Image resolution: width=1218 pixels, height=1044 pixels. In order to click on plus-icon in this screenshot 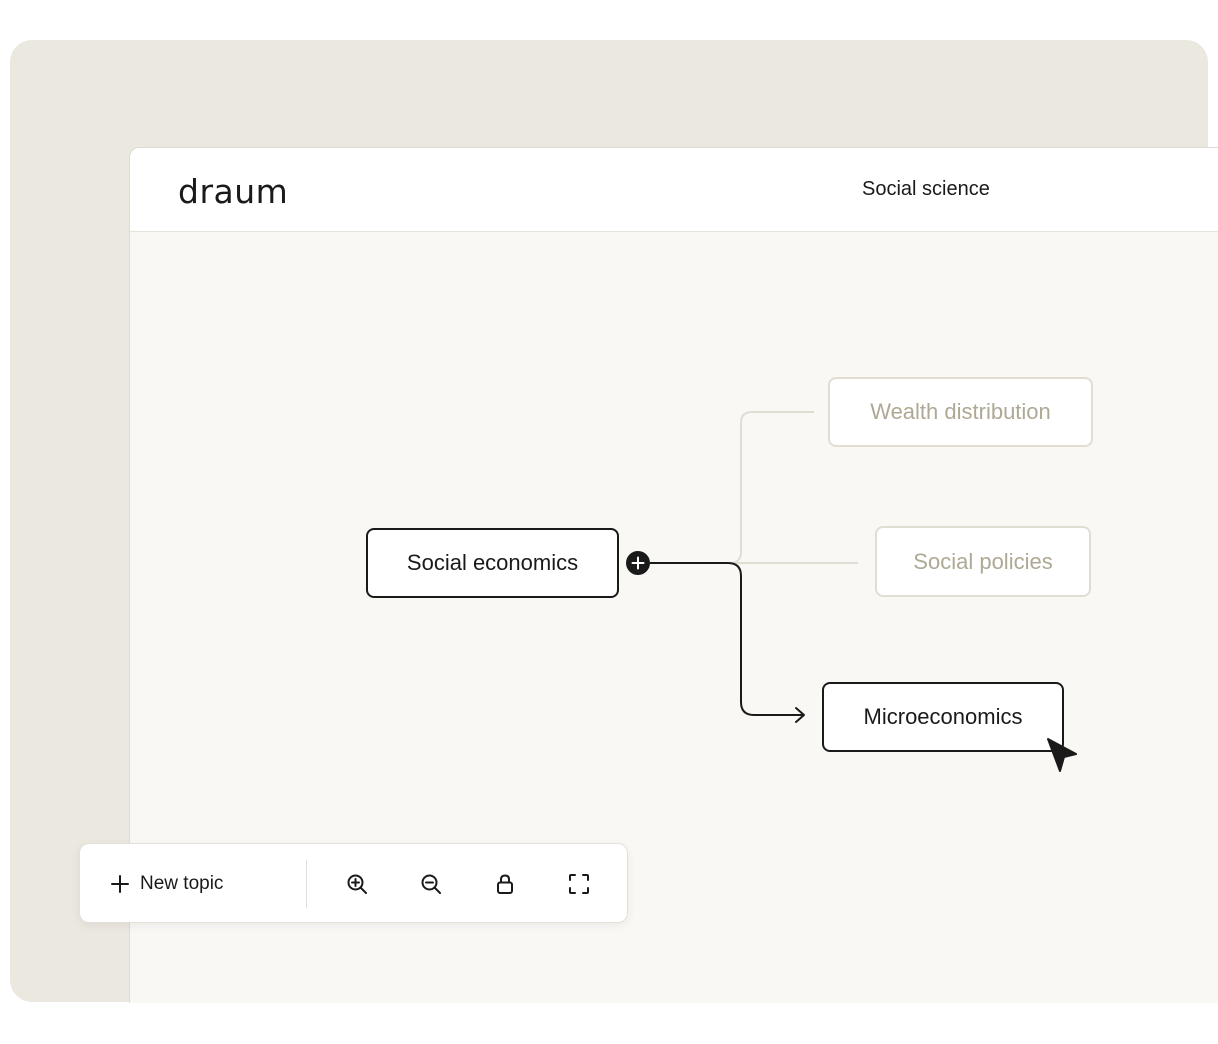, I will do `click(120, 884)`.